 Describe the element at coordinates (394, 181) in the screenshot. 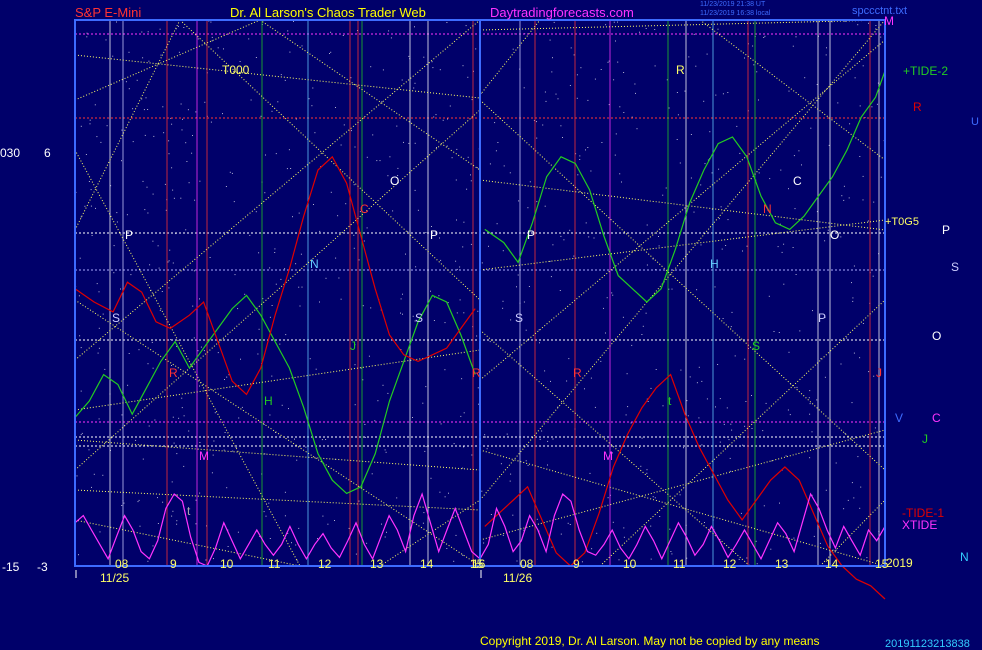

I see `planet-label-day1: O` at that location.